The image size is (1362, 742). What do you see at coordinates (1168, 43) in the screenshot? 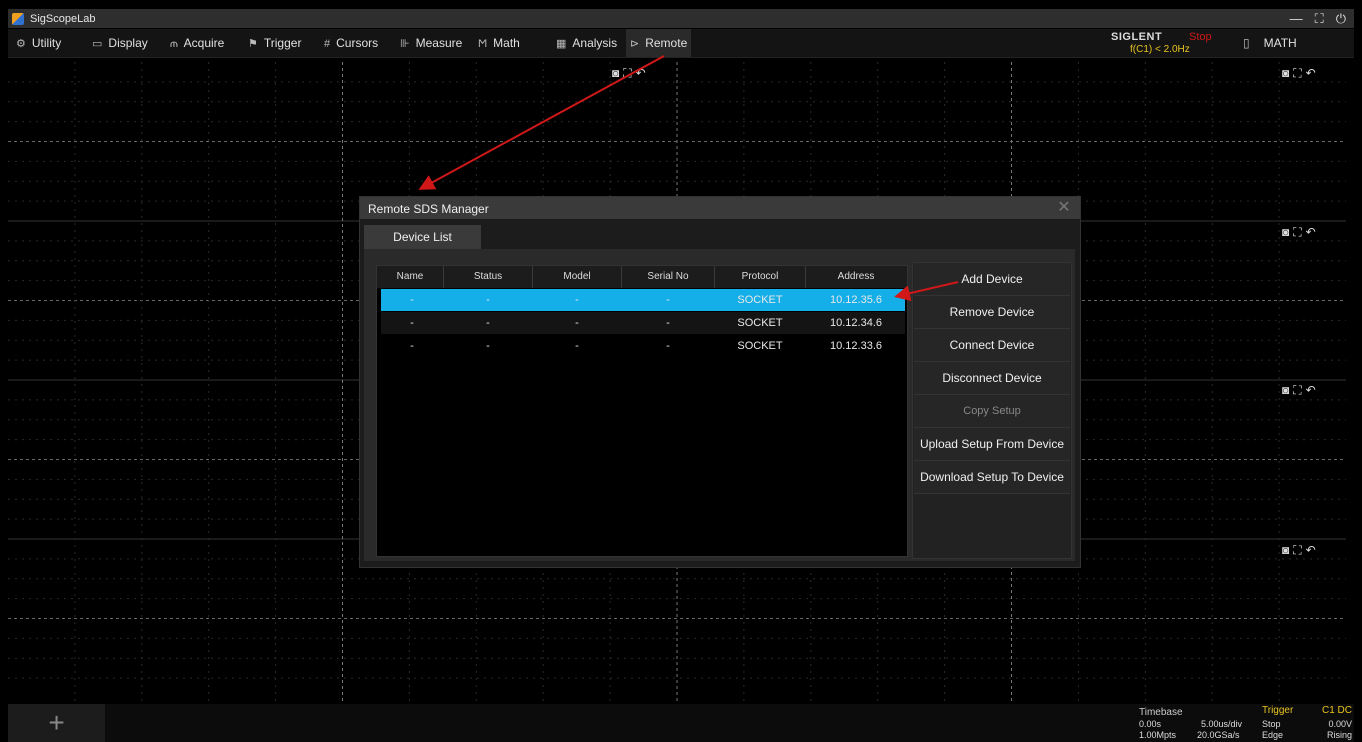
I see `status-panel: SIGLENT Stop f(C1) < 2.0Hz` at bounding box center [1168, 43].